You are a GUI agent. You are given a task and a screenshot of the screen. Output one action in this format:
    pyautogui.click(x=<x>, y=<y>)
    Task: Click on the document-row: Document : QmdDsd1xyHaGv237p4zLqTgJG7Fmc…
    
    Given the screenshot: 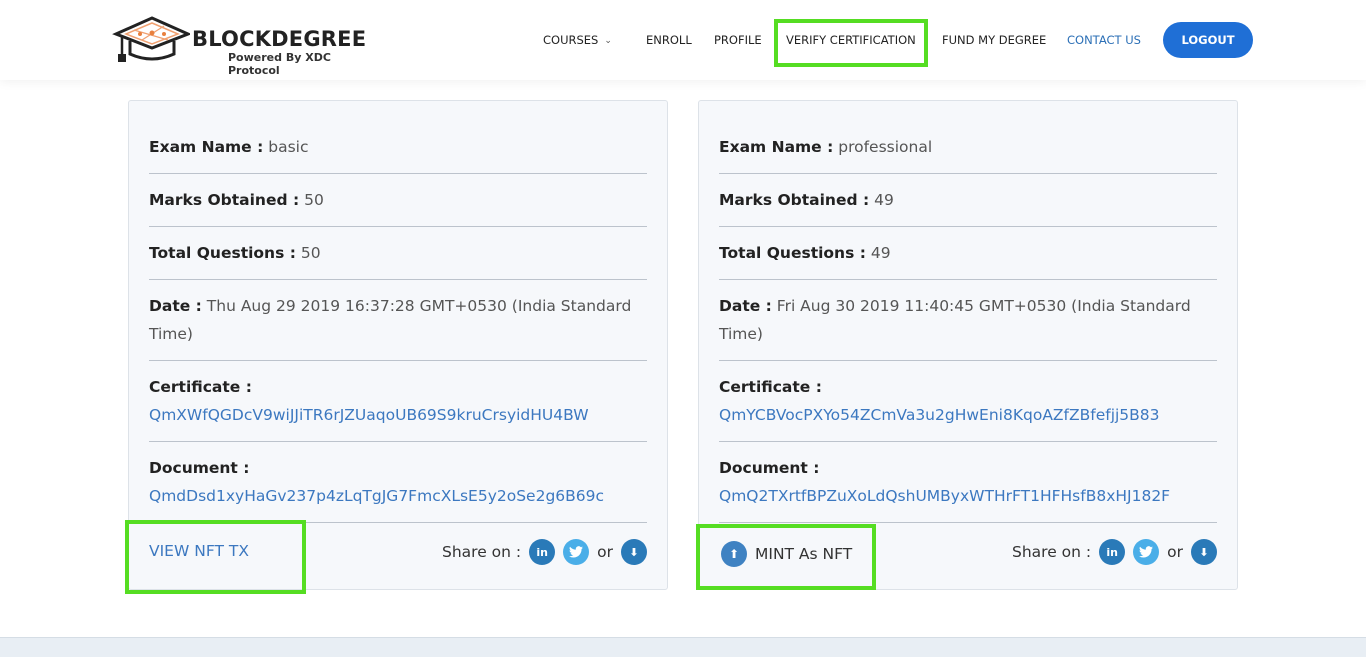 What is the action you would take?
    pyautogui.click(x=398, y=488)
    